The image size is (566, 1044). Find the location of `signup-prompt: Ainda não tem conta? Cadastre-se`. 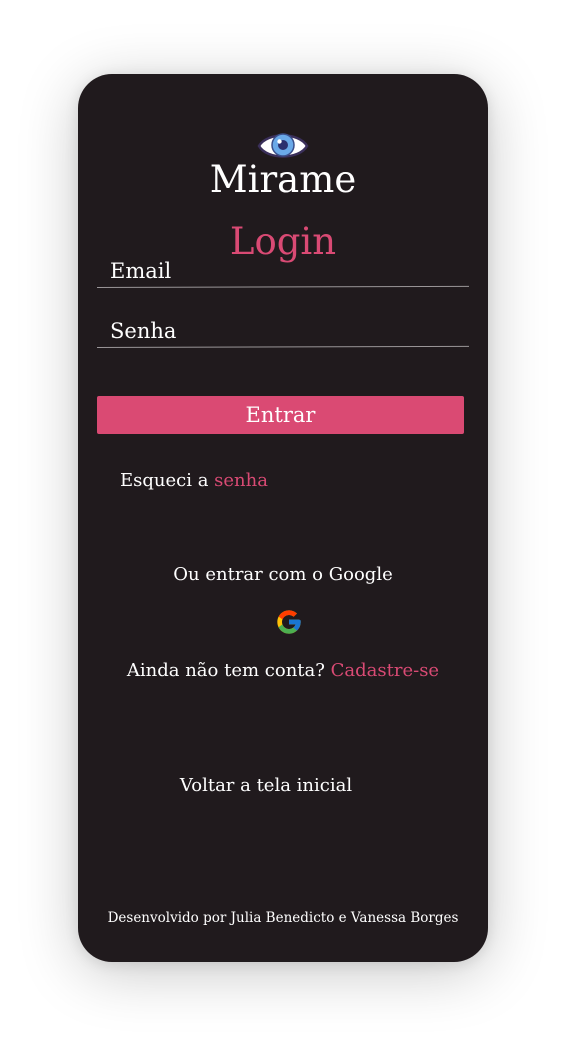

signup-prompt: Ainda não tem conta? Cadastre-se is located at coordinates (283, 671).